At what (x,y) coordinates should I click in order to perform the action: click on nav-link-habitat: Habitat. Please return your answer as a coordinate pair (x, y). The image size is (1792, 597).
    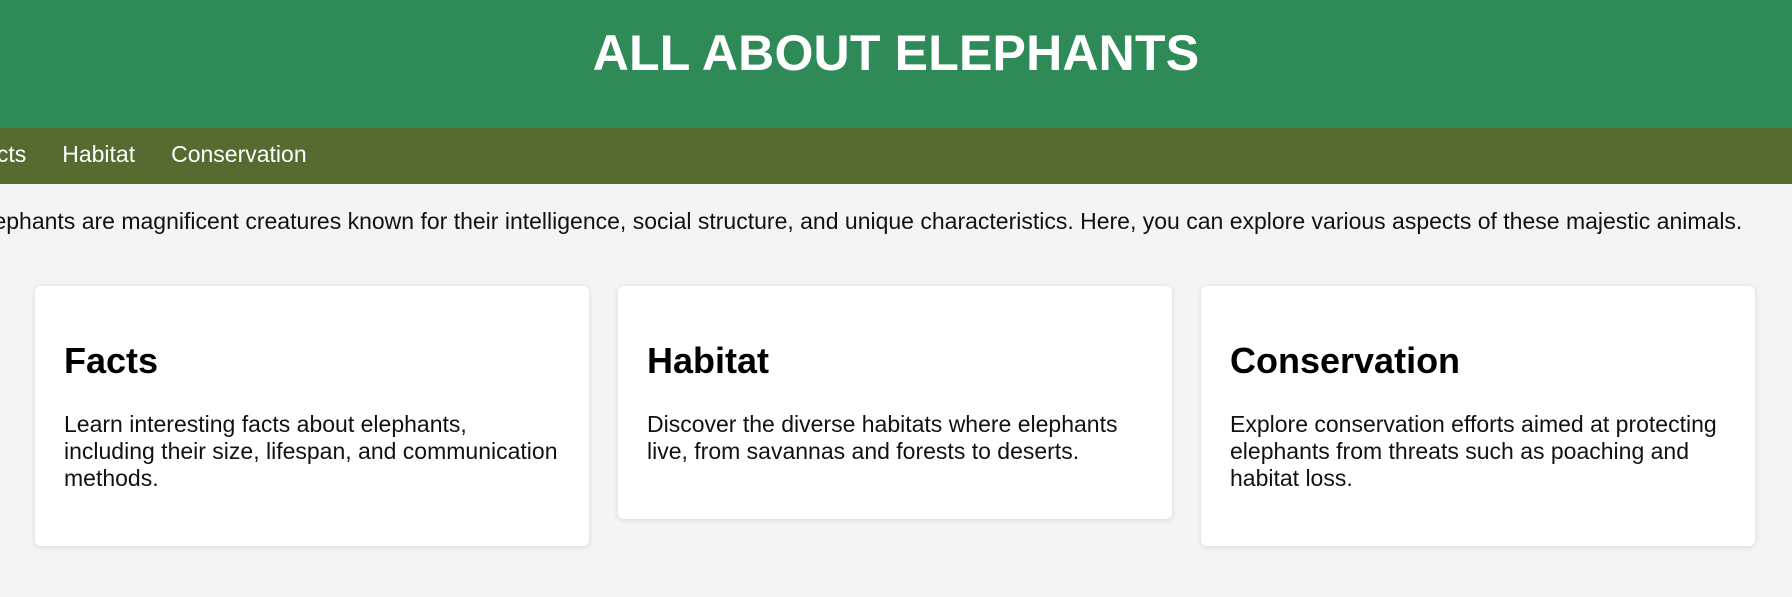
    Looking at the image, I should click on (98, 154).